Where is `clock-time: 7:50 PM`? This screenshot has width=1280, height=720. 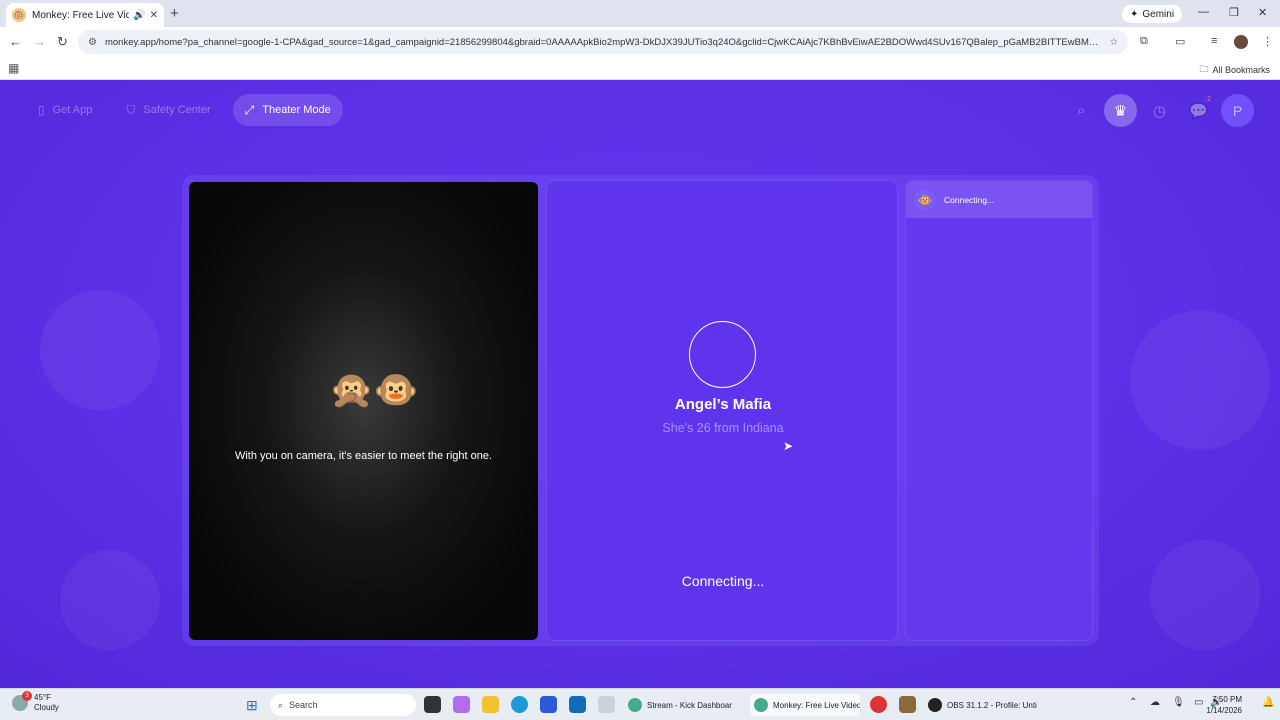
clock-time: 7:50 PM is located at coordinates (1227, 699).